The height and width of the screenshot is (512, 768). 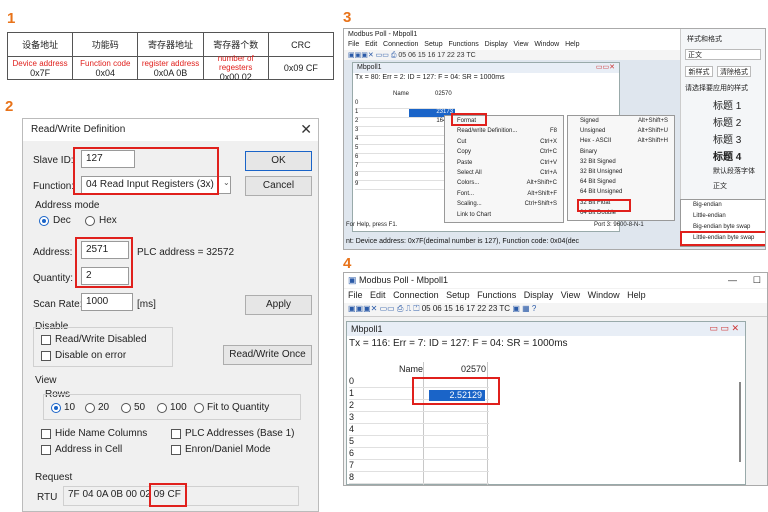 What do you see at coordinates (727, 121) in the screenshot?
I see `heading-2-style: 标题 2` at bounding box center [727, 121].